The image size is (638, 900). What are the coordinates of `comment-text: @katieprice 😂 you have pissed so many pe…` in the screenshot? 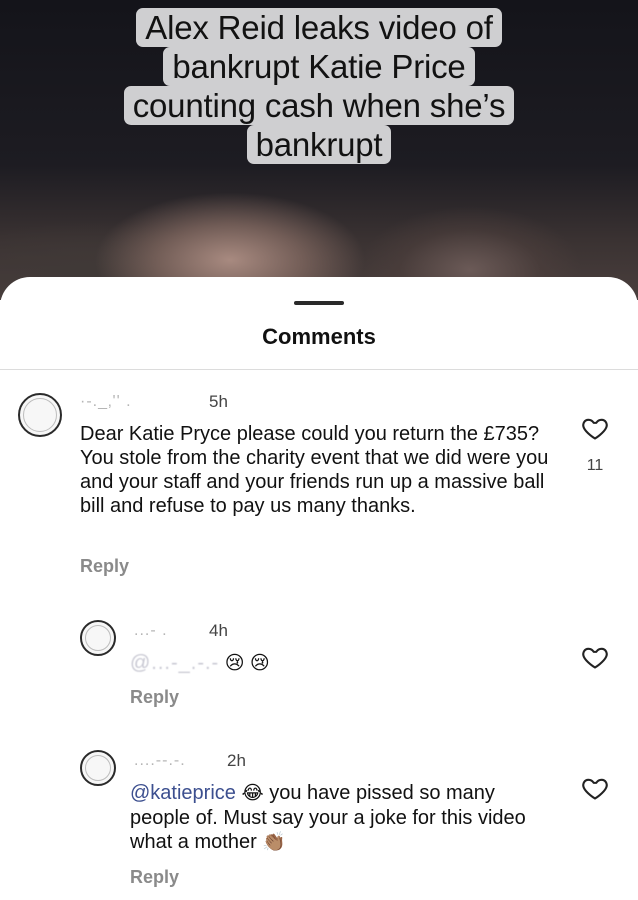 It's located at (340, 818).